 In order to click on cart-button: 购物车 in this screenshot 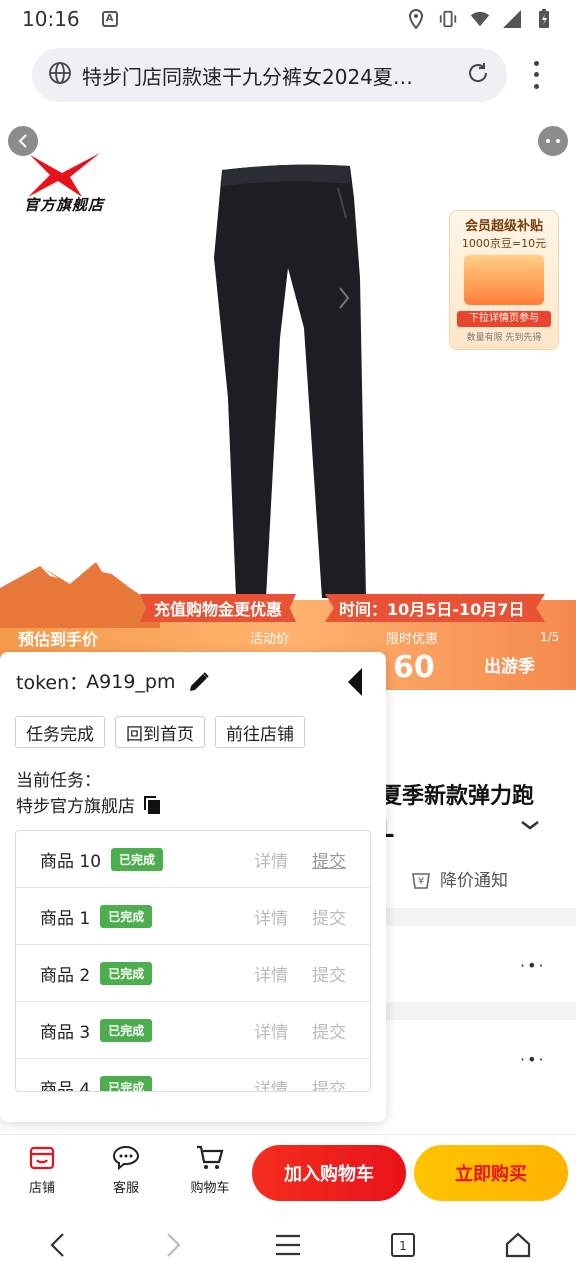, I will do `click(210, 1169)`.